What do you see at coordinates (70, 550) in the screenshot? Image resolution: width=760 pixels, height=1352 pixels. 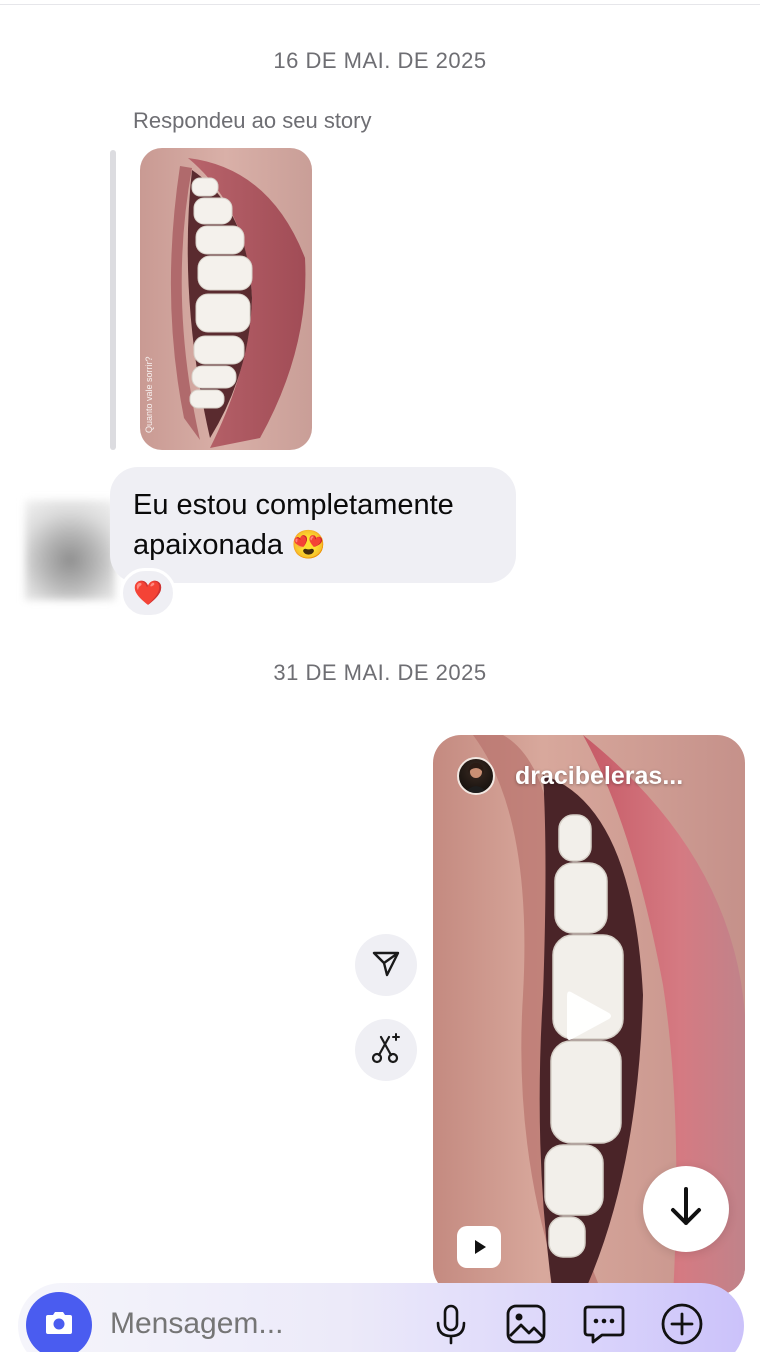 I see `sender-avatar` at bounding box center [70, 550].